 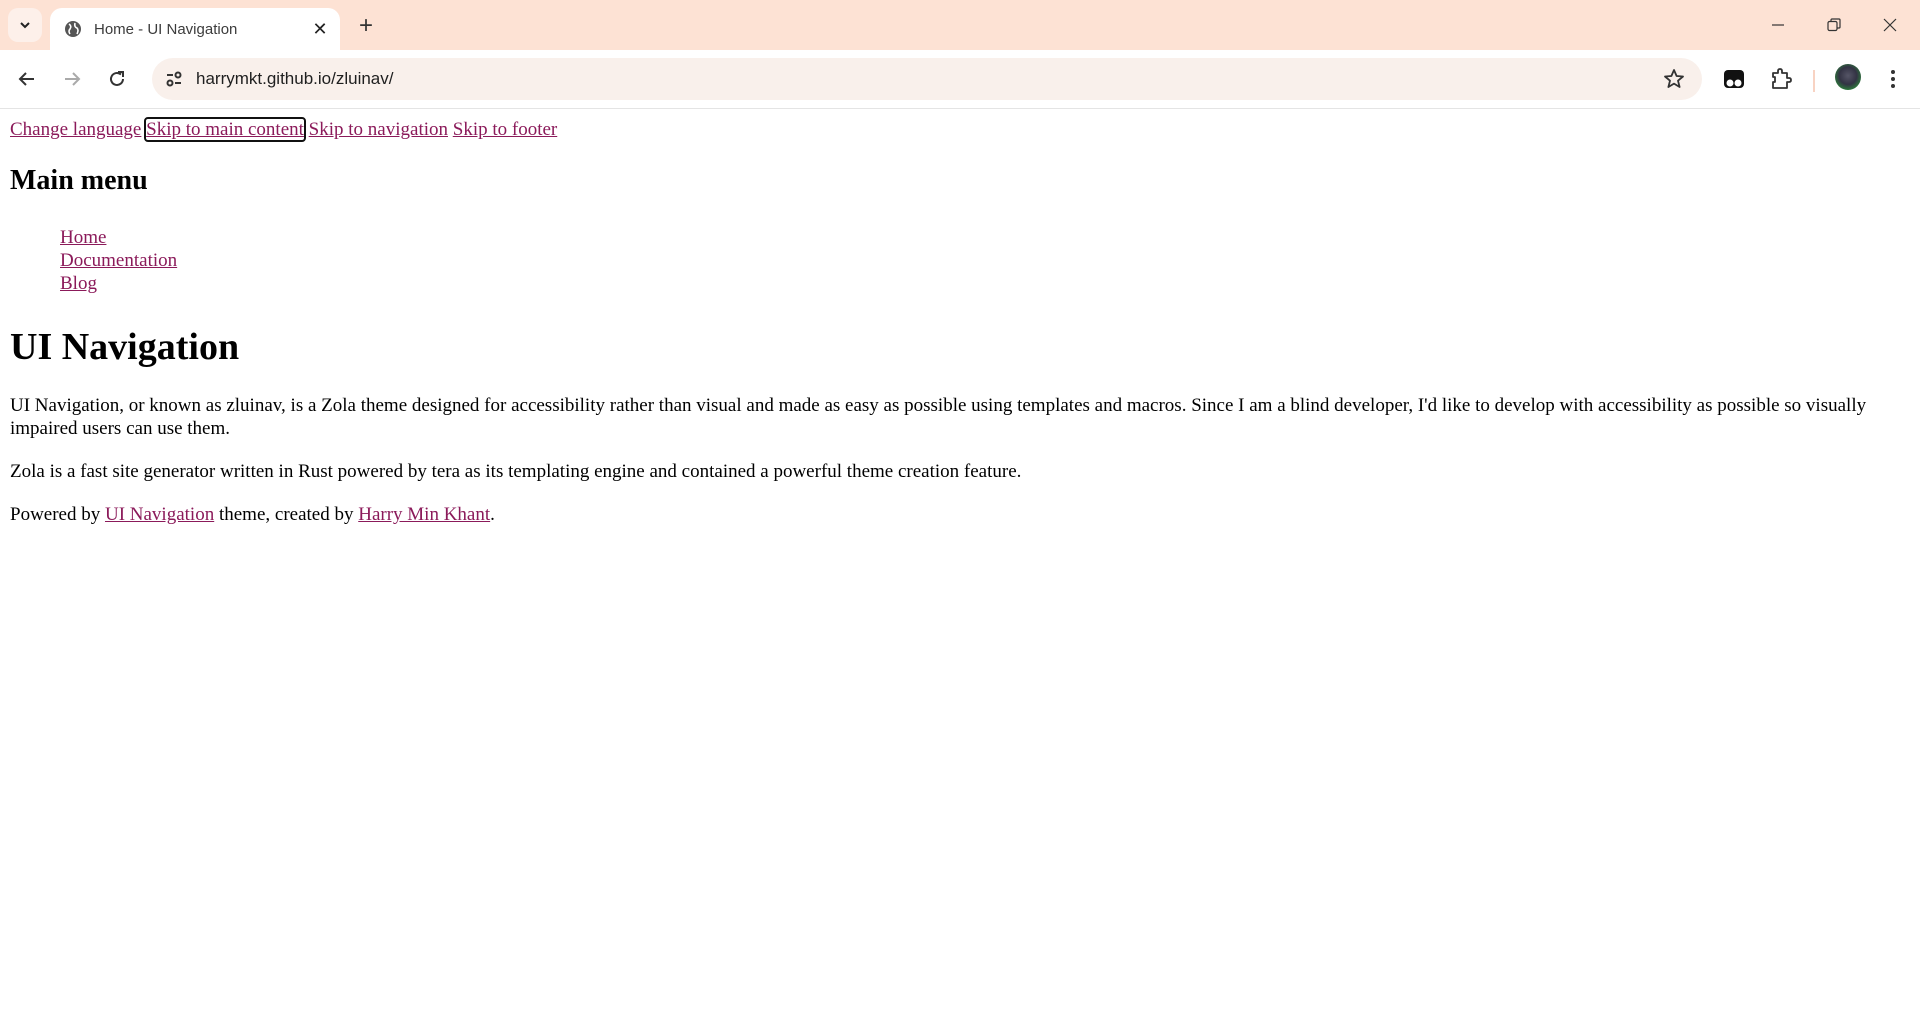 I want to click on site-info-icon, so click(x=174, y=79).